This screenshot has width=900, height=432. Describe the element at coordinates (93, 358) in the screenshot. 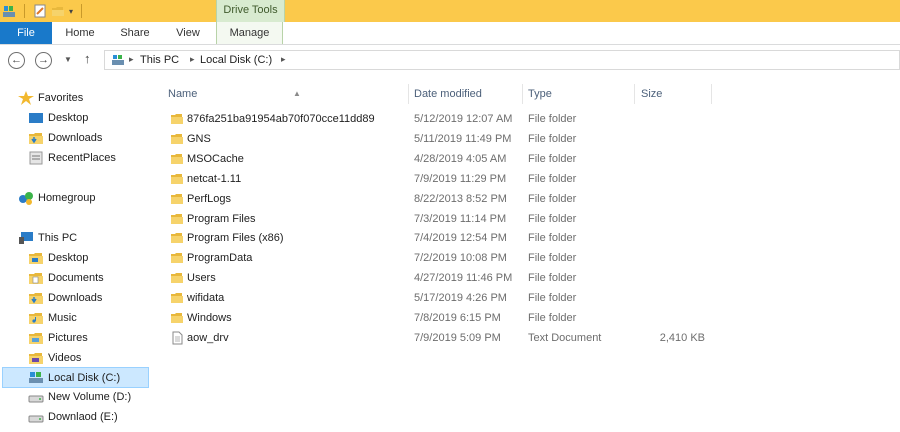

I see `nav-pc-videos: Videos` at that location.